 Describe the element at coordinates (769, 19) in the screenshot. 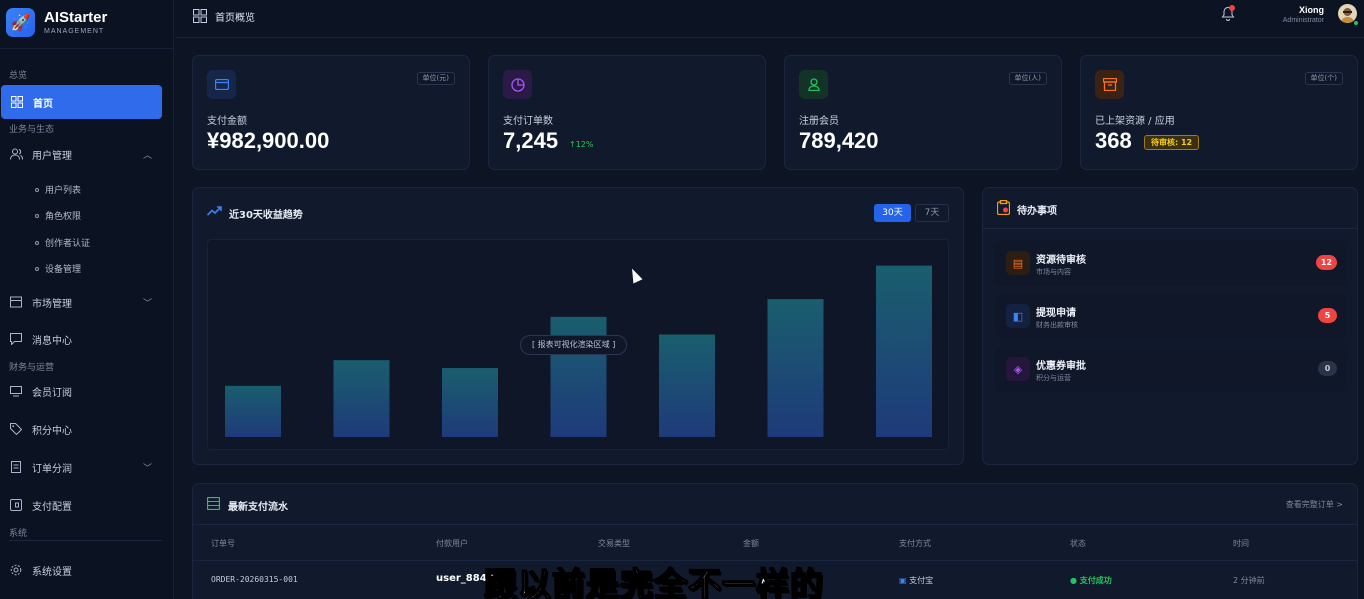

I see `top-header: 首页概览 Xiong Administrator` at that location.